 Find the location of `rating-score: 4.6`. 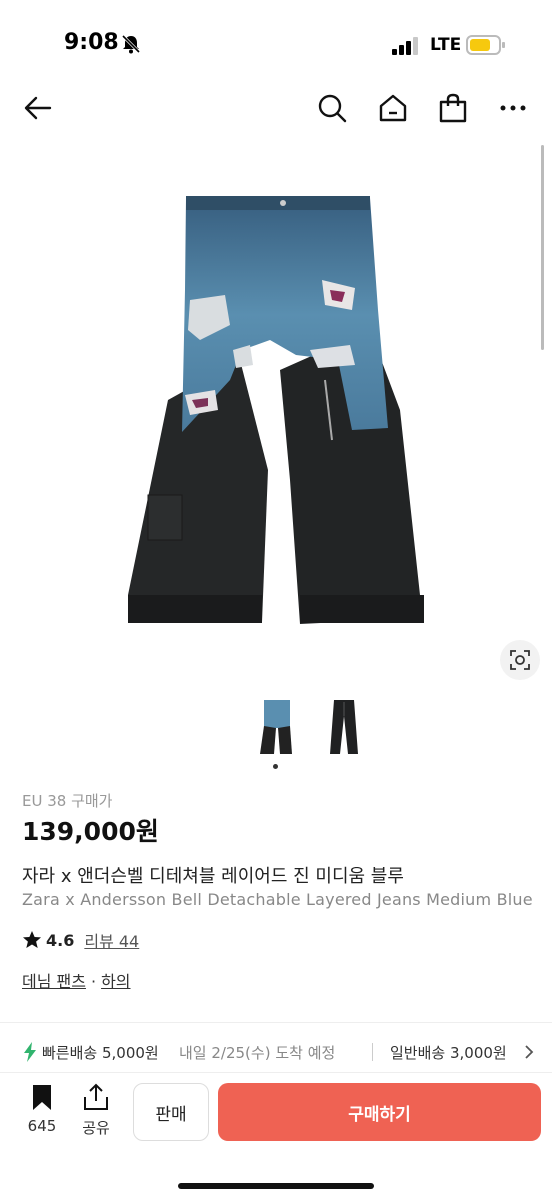

rating-score: 4.6 is located at coordinates (60, 940).